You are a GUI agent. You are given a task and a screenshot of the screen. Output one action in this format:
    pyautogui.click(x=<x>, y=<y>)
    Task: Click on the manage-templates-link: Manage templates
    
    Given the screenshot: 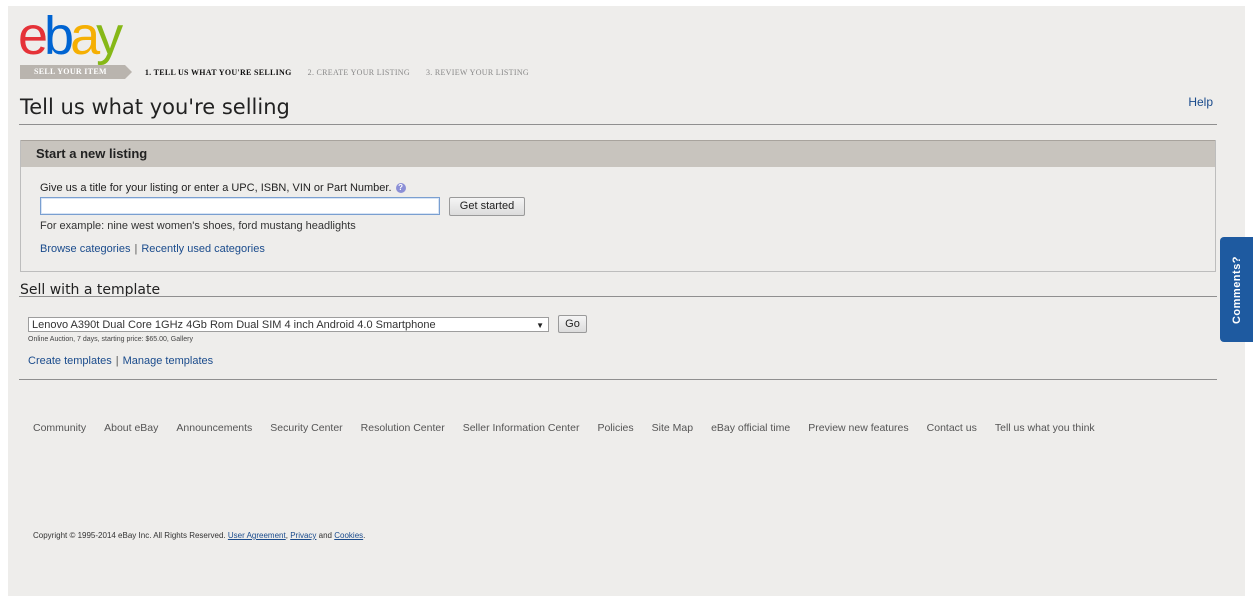 What is the action you would take?
    pyautogui.click(x=168, y=361)
    